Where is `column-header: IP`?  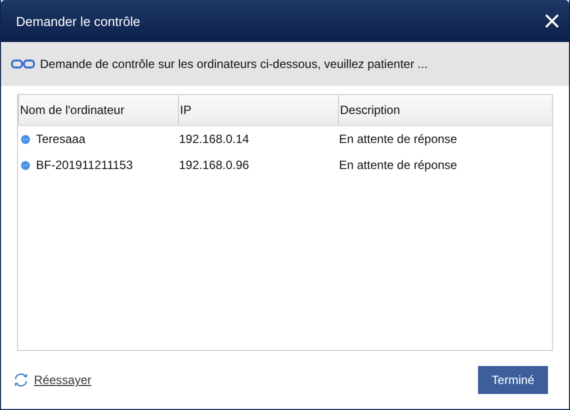
column-header: IP is located at coordinates (258, 110).